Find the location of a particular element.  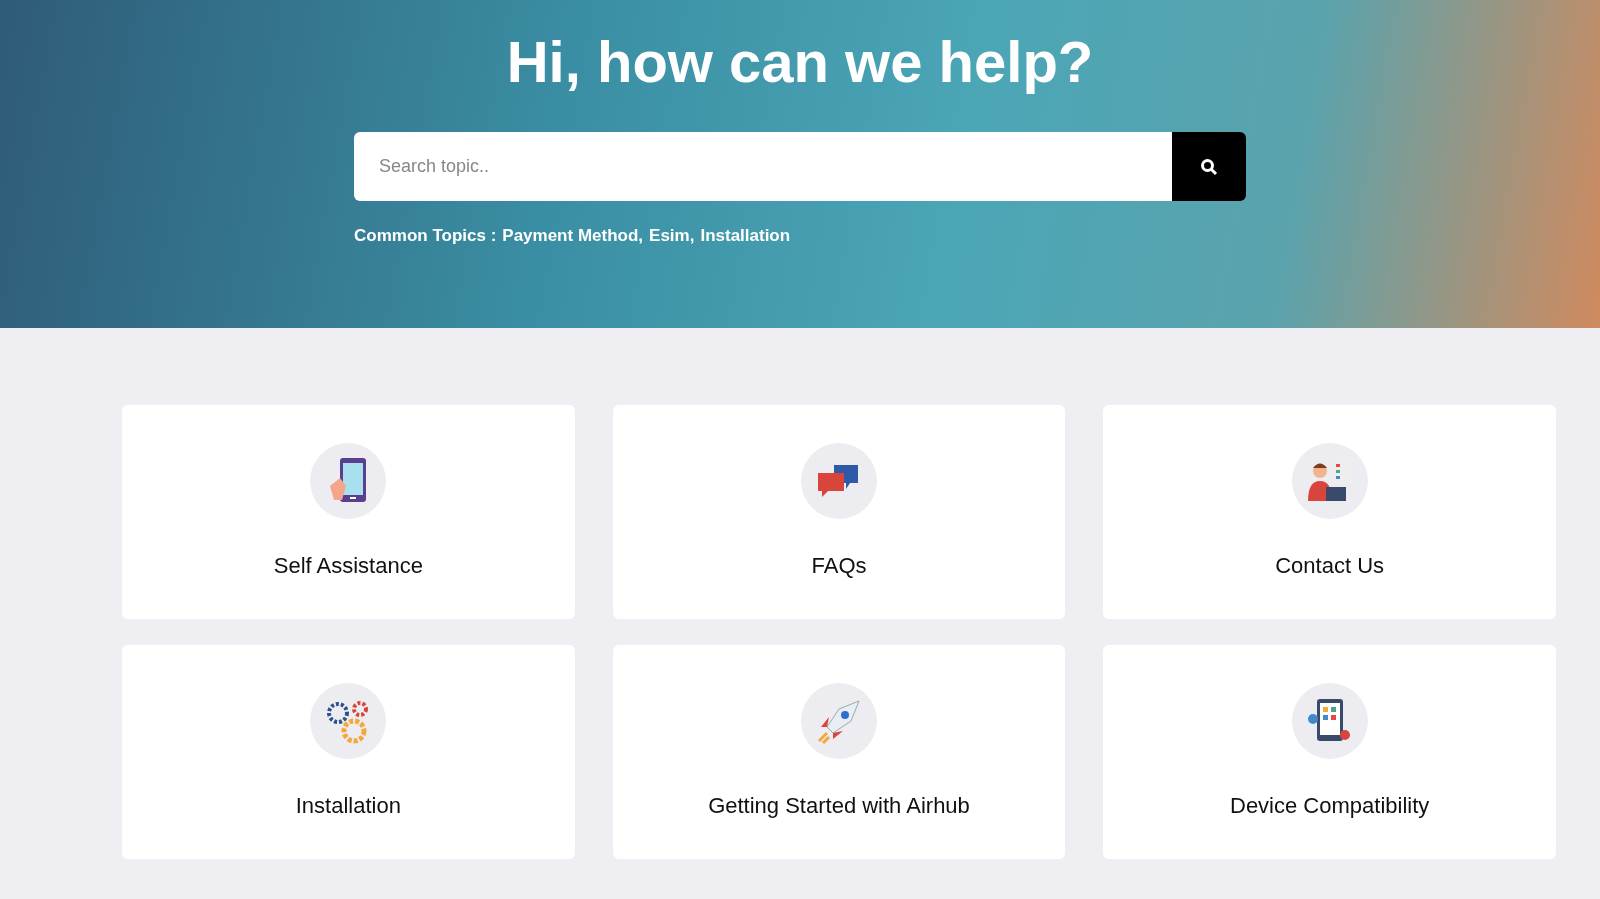

card-label: Device Compatibility is located at coordinates (1330, 806).